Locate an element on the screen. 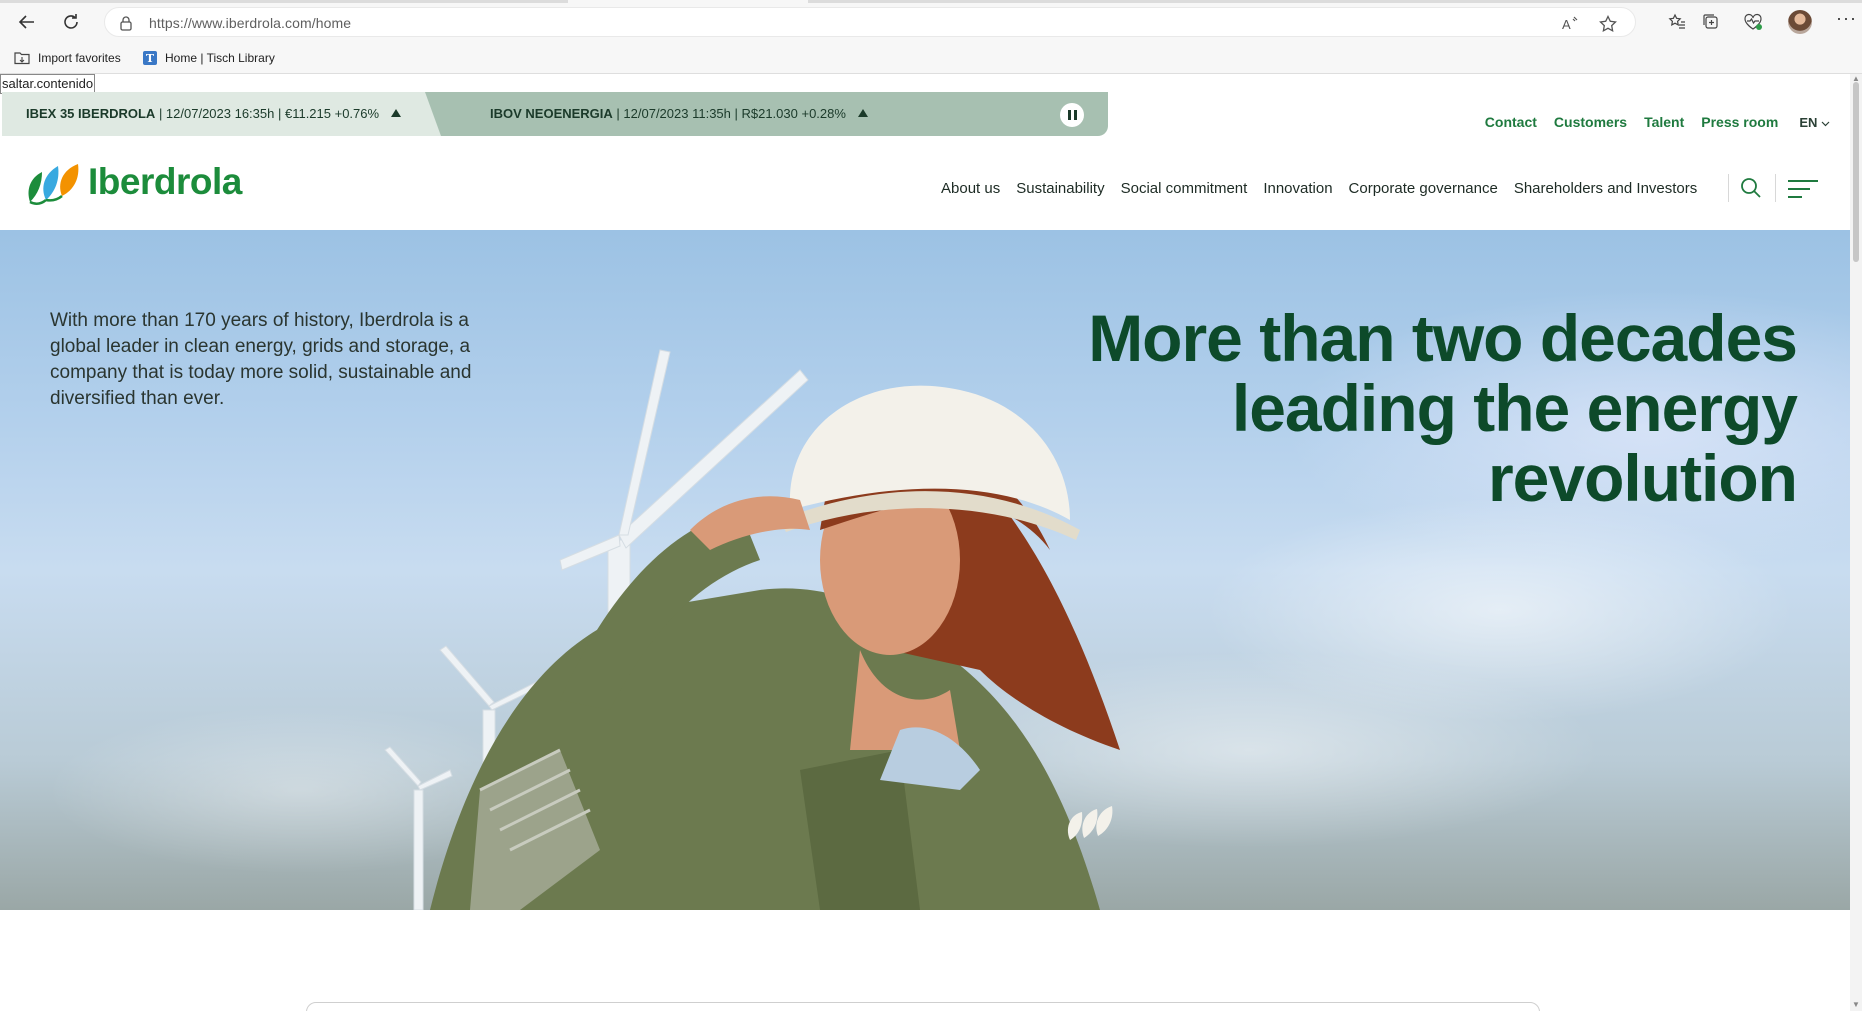 This screenshot has width=1862, height=1011. logo-wordmark: Iberdrola is located at coordinates (165, 181).